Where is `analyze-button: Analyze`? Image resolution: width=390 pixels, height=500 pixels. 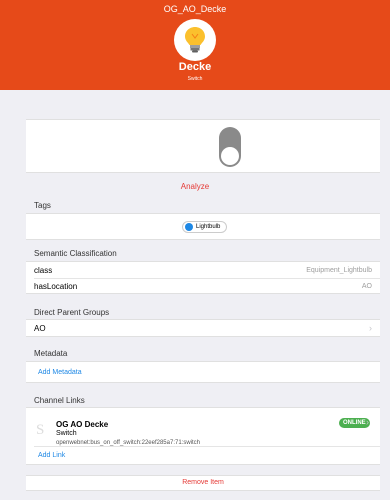
analyze-button: Analyze is located at coordinates (195, 186).